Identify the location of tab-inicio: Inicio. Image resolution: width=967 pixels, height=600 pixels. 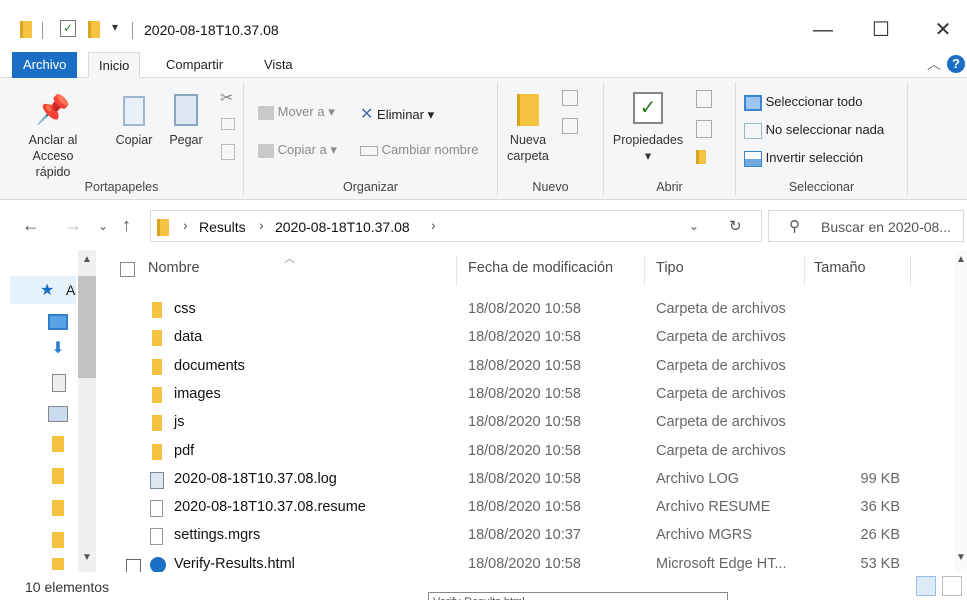
(114, 65).